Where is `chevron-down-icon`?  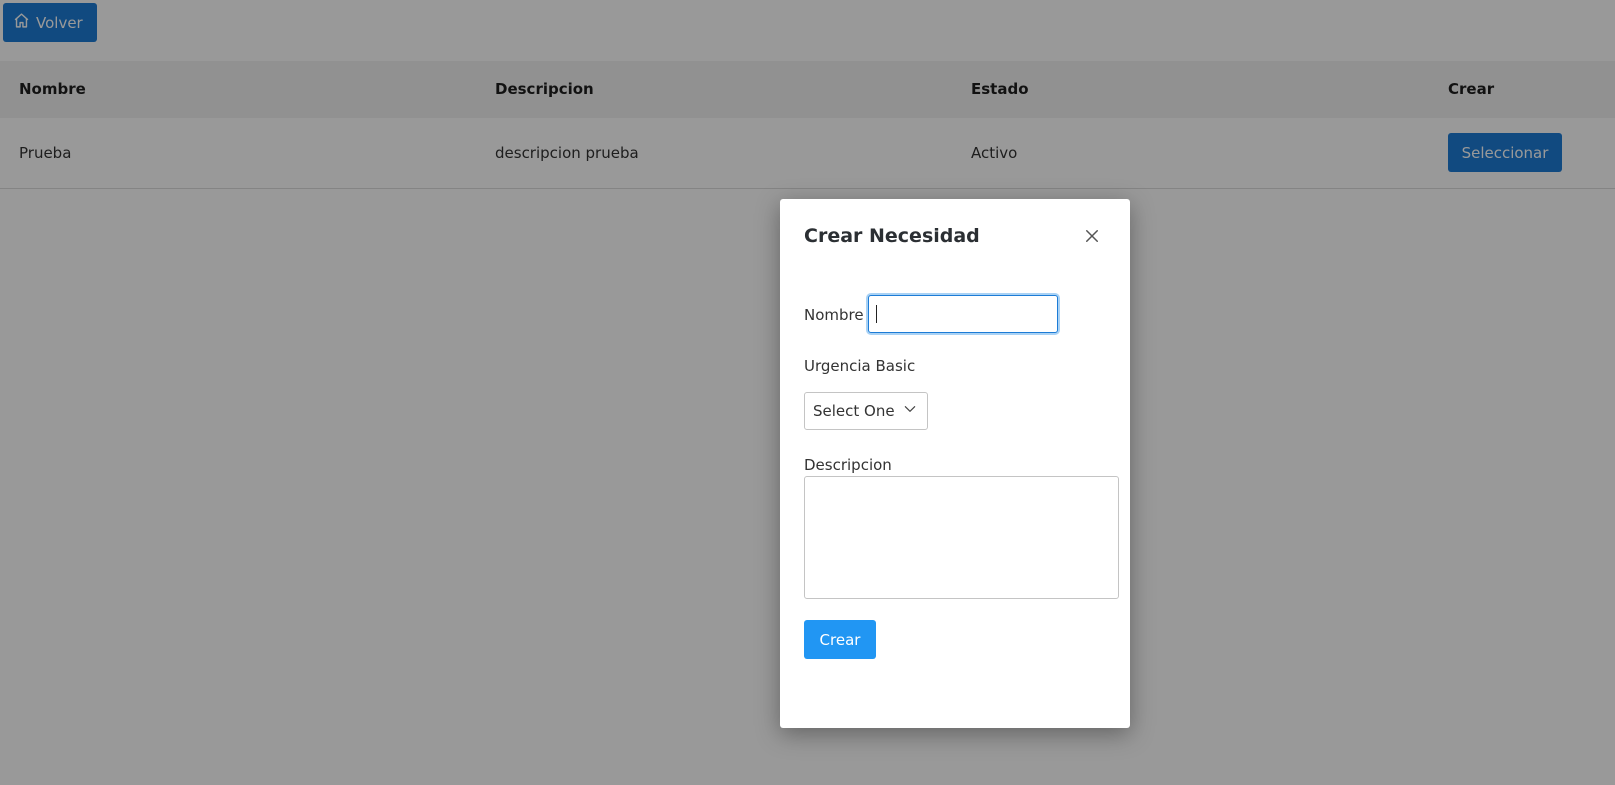
chevron-down-icon is located at coordinates (910, 411).